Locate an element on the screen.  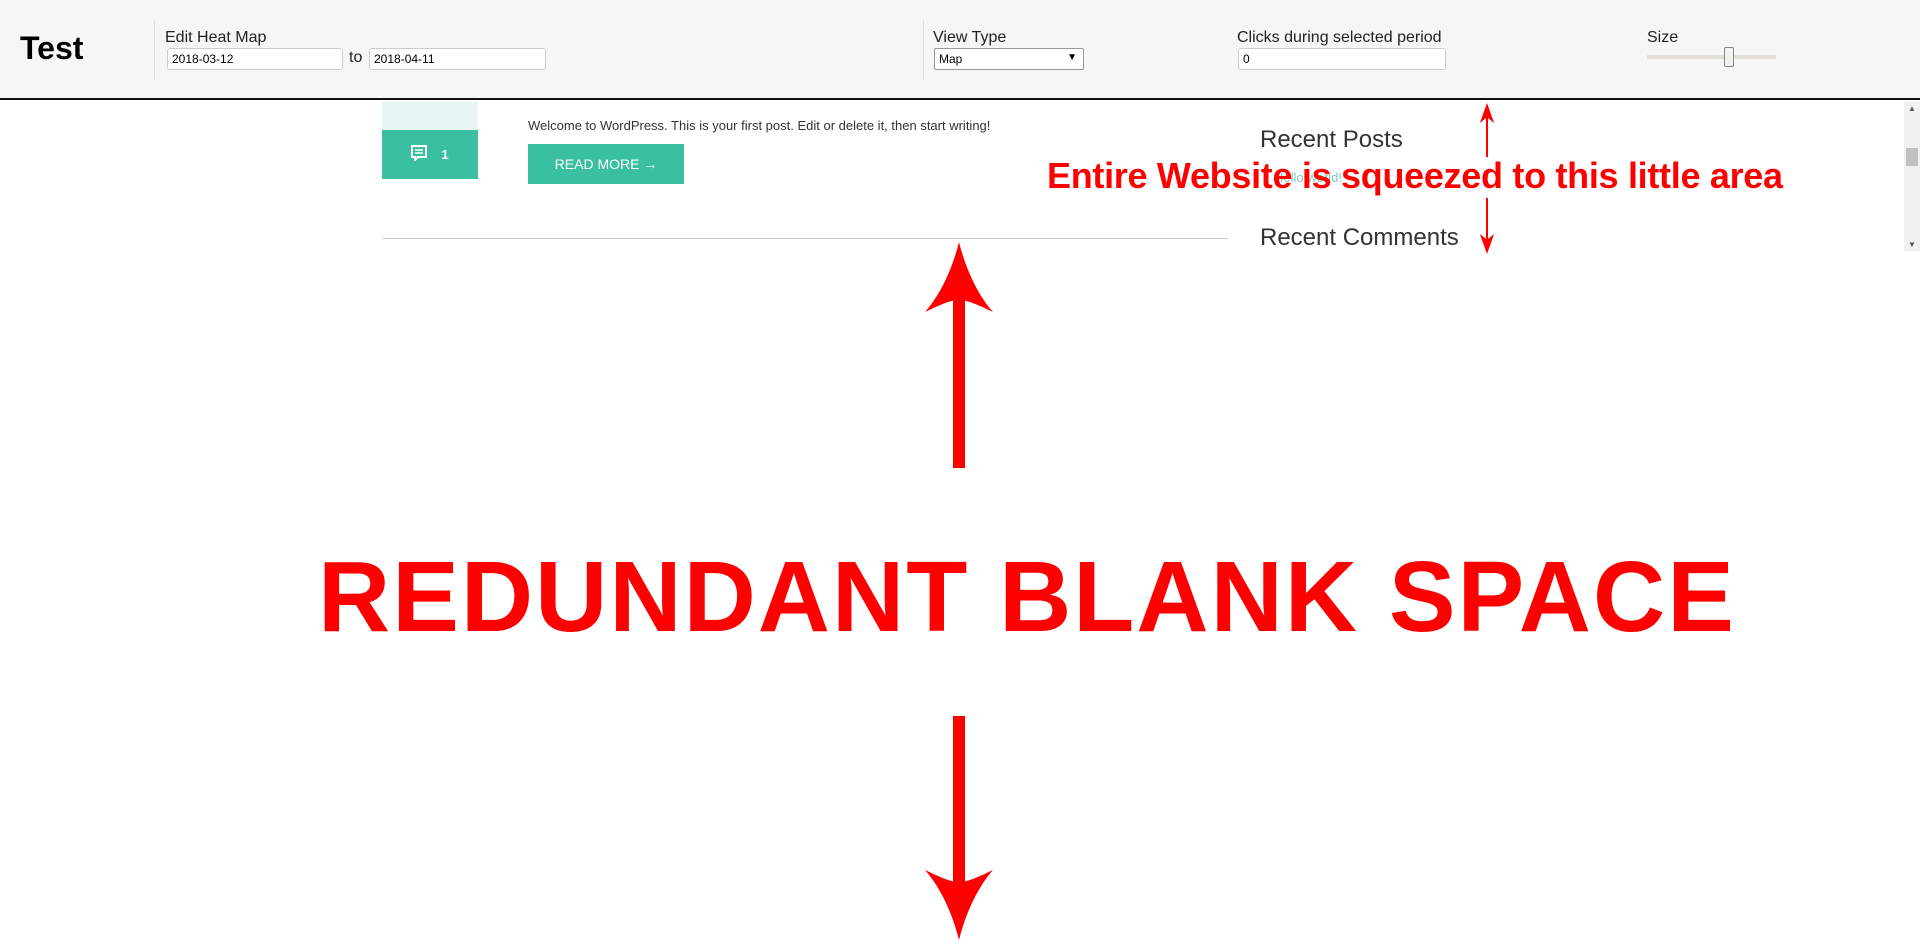
blank-space-annotation: REDUNDANT BLANK SPACE is located at coordinates (1027, 597).